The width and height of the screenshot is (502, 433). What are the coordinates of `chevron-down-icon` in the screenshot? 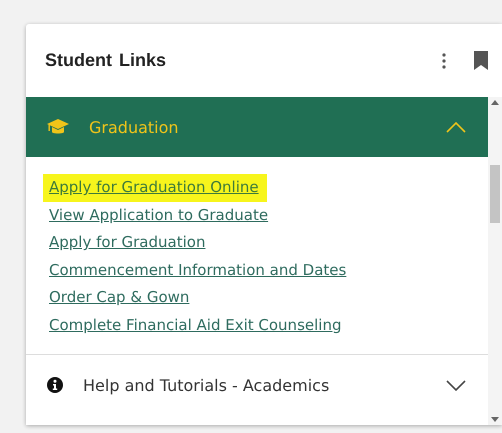 It's located at (456, 385).